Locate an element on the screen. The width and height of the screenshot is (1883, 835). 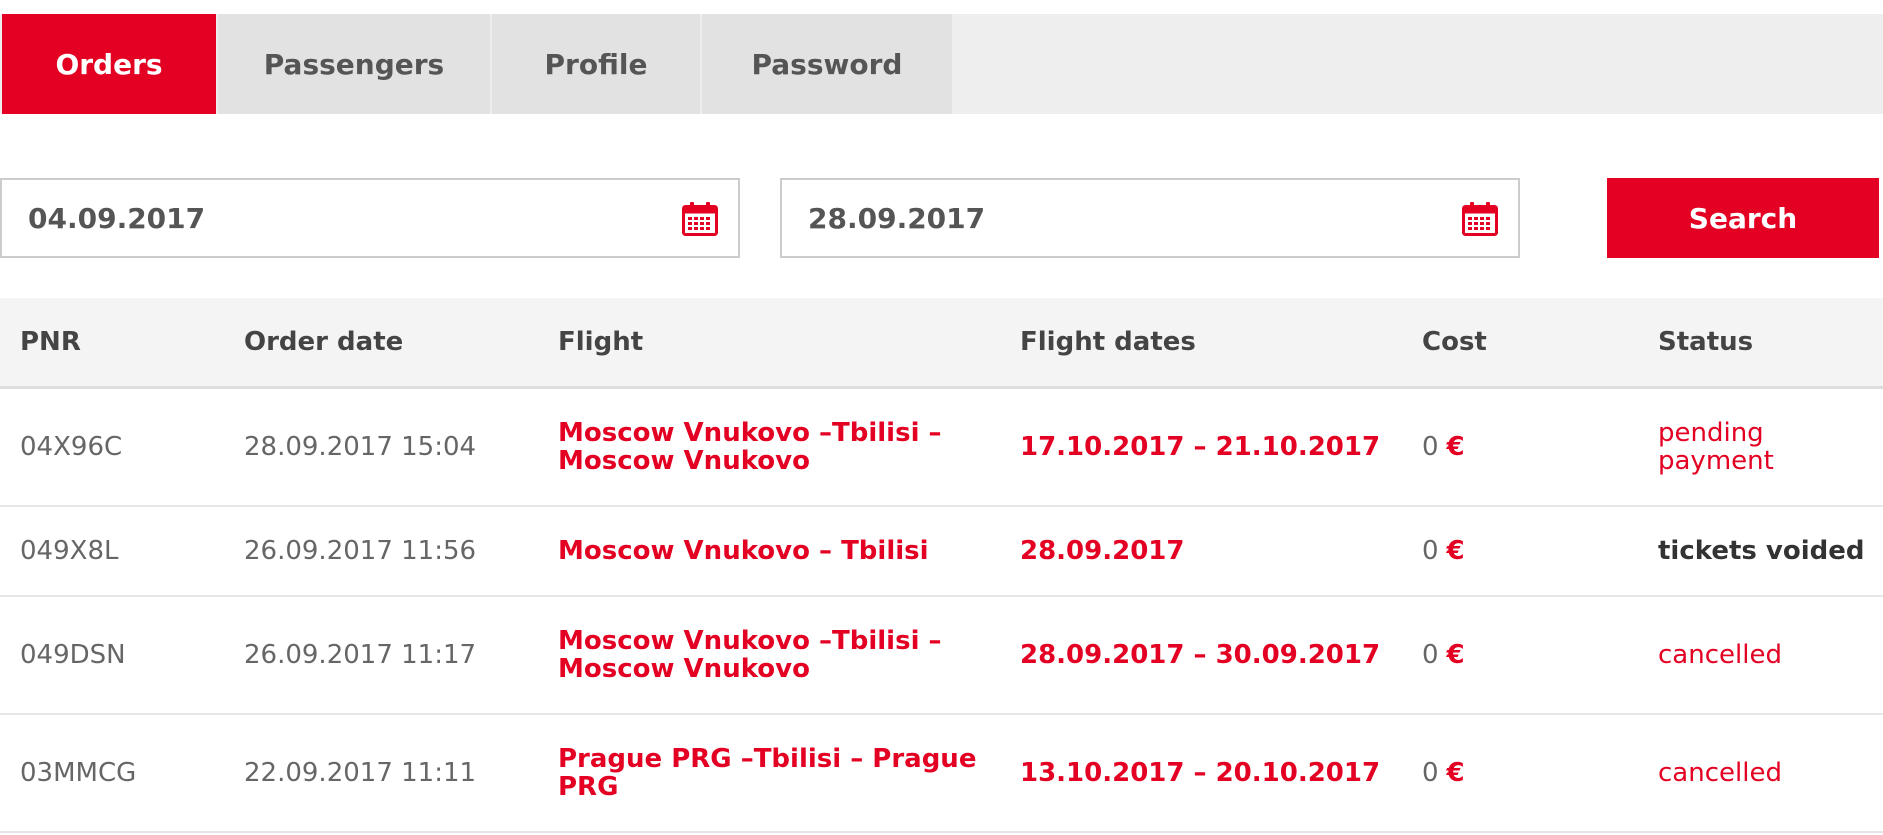
search-button: Search is located at coordinates (1743, 218).